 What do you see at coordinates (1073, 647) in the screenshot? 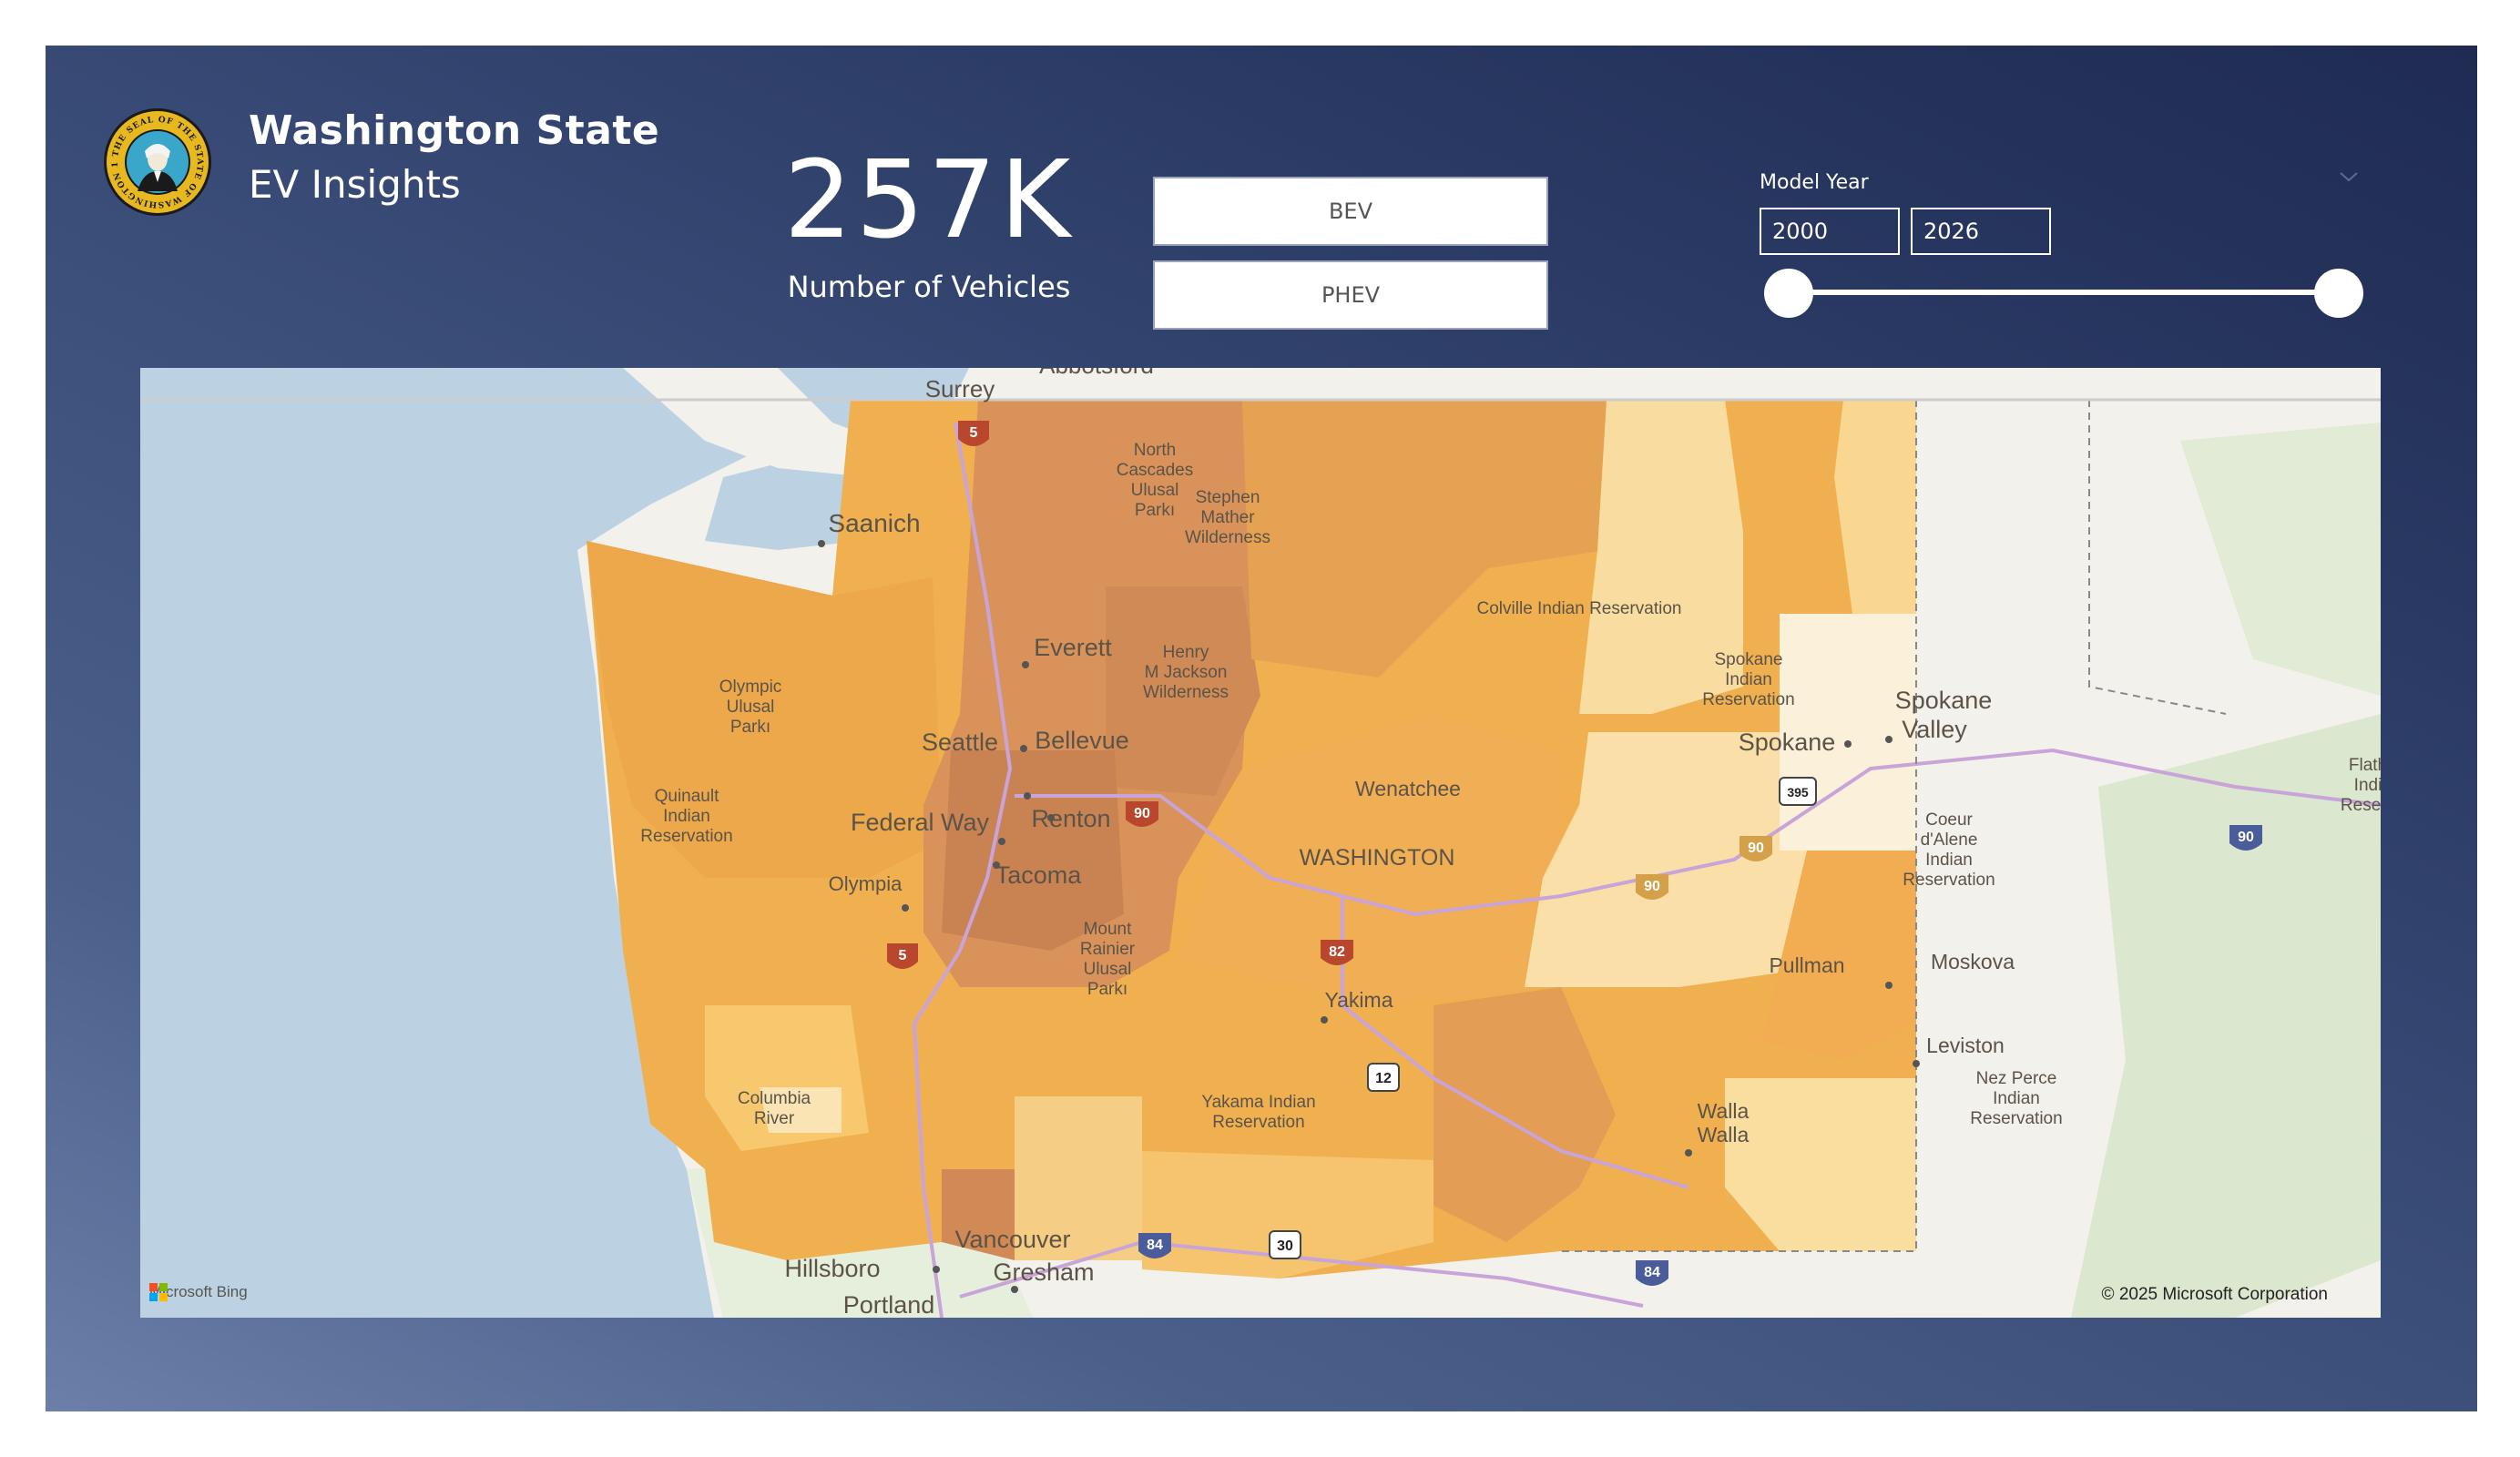
I see `label-everett: Everett` at bounding box center [1073, 647].